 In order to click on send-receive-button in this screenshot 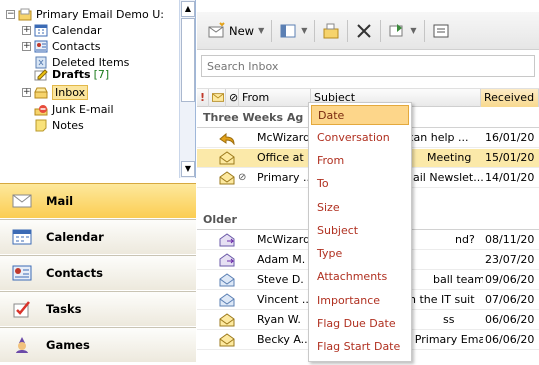, I will do `click(441, 31)`.